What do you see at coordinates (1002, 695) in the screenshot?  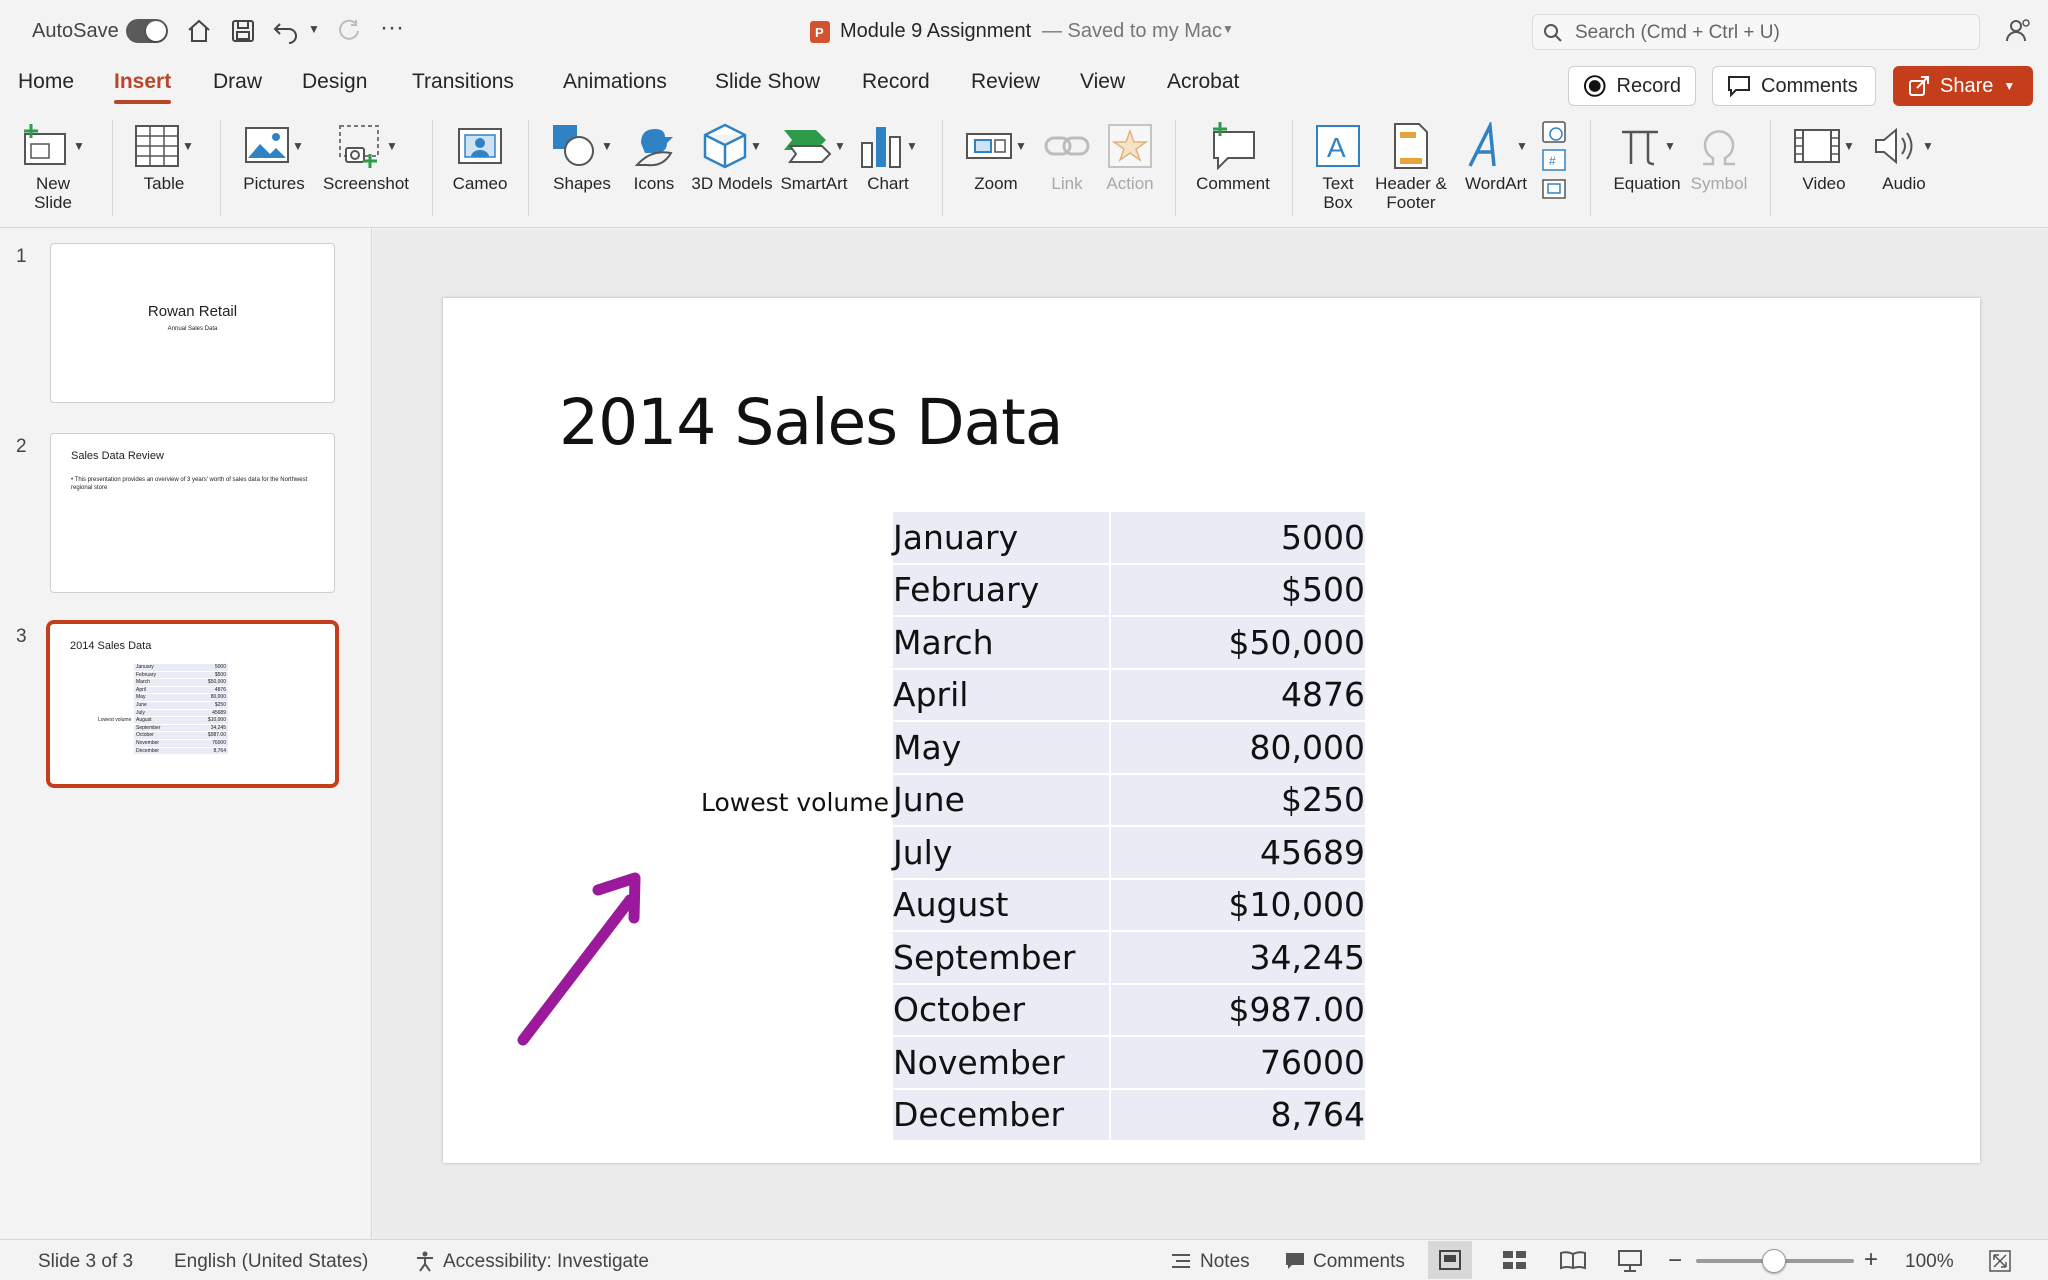 I see `month-cell: April` at bounding box center [1002, 695].